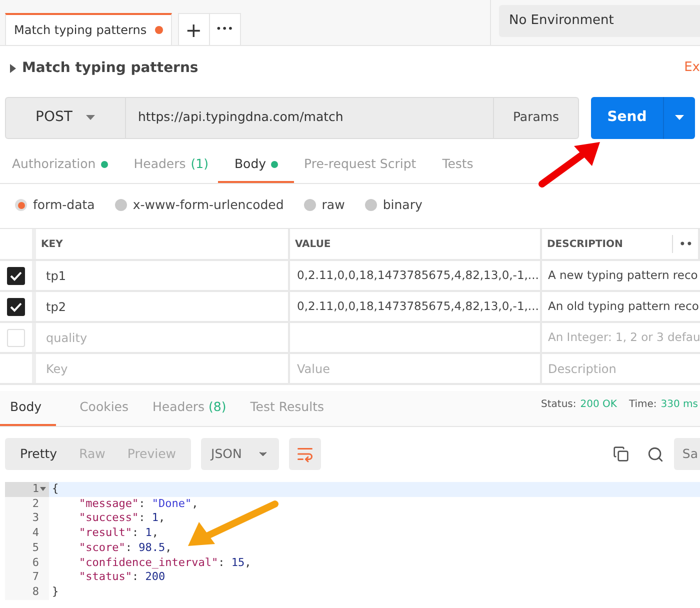 This screenshot has height=608, width=700. What do you see at coordinates (679, 405) in the screenshot?
I see `time-value: 330 ms` at bounding box center [679, 405].